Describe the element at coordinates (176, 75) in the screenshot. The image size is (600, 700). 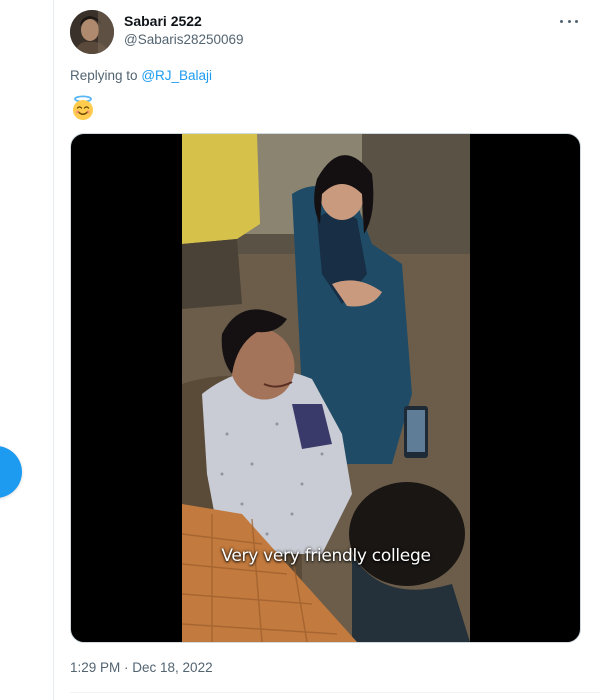
I see `reply-mention-link: @RJ_Balaji` at that location.